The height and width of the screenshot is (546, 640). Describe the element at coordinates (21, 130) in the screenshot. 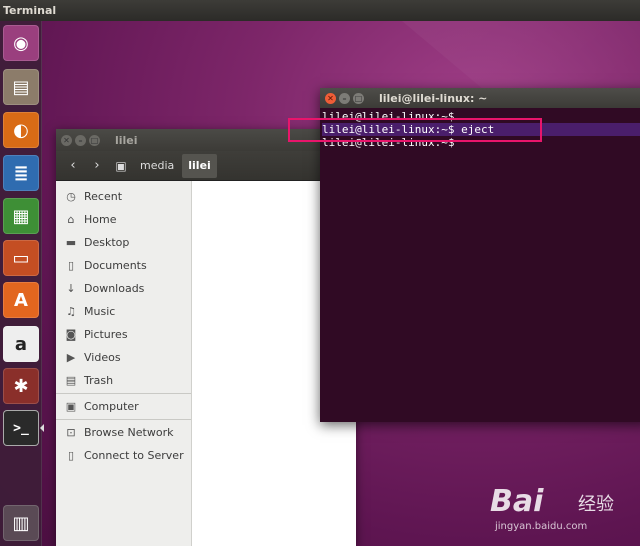

I see `firefox-icon: ◐` at that location.